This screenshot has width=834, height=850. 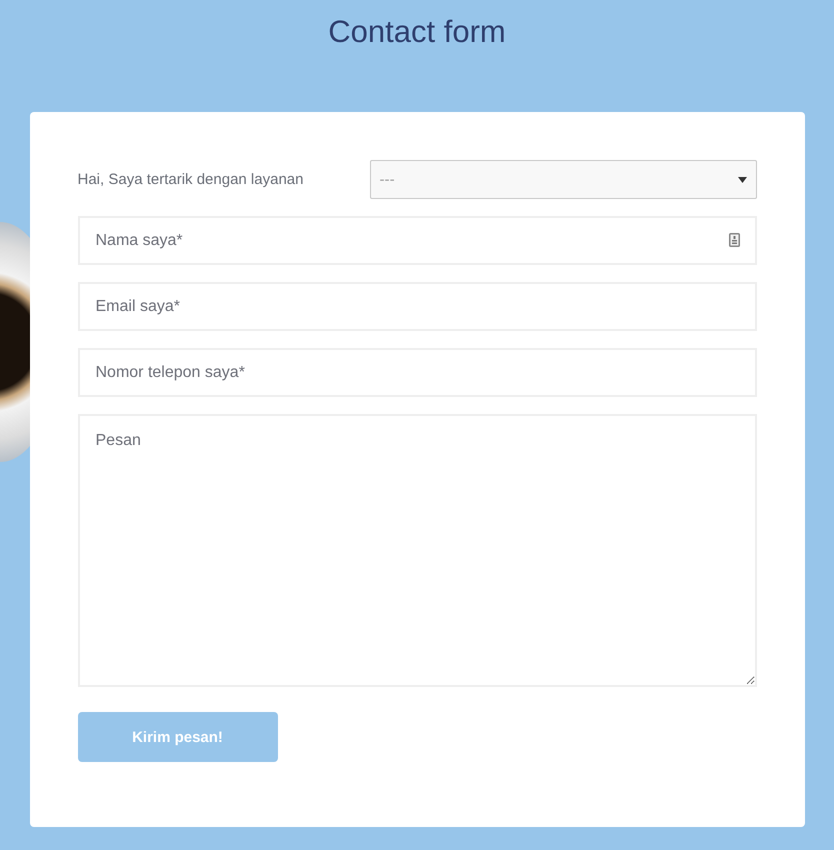 I want to click on service-dropdown: ---, so click(x=563, y=179).